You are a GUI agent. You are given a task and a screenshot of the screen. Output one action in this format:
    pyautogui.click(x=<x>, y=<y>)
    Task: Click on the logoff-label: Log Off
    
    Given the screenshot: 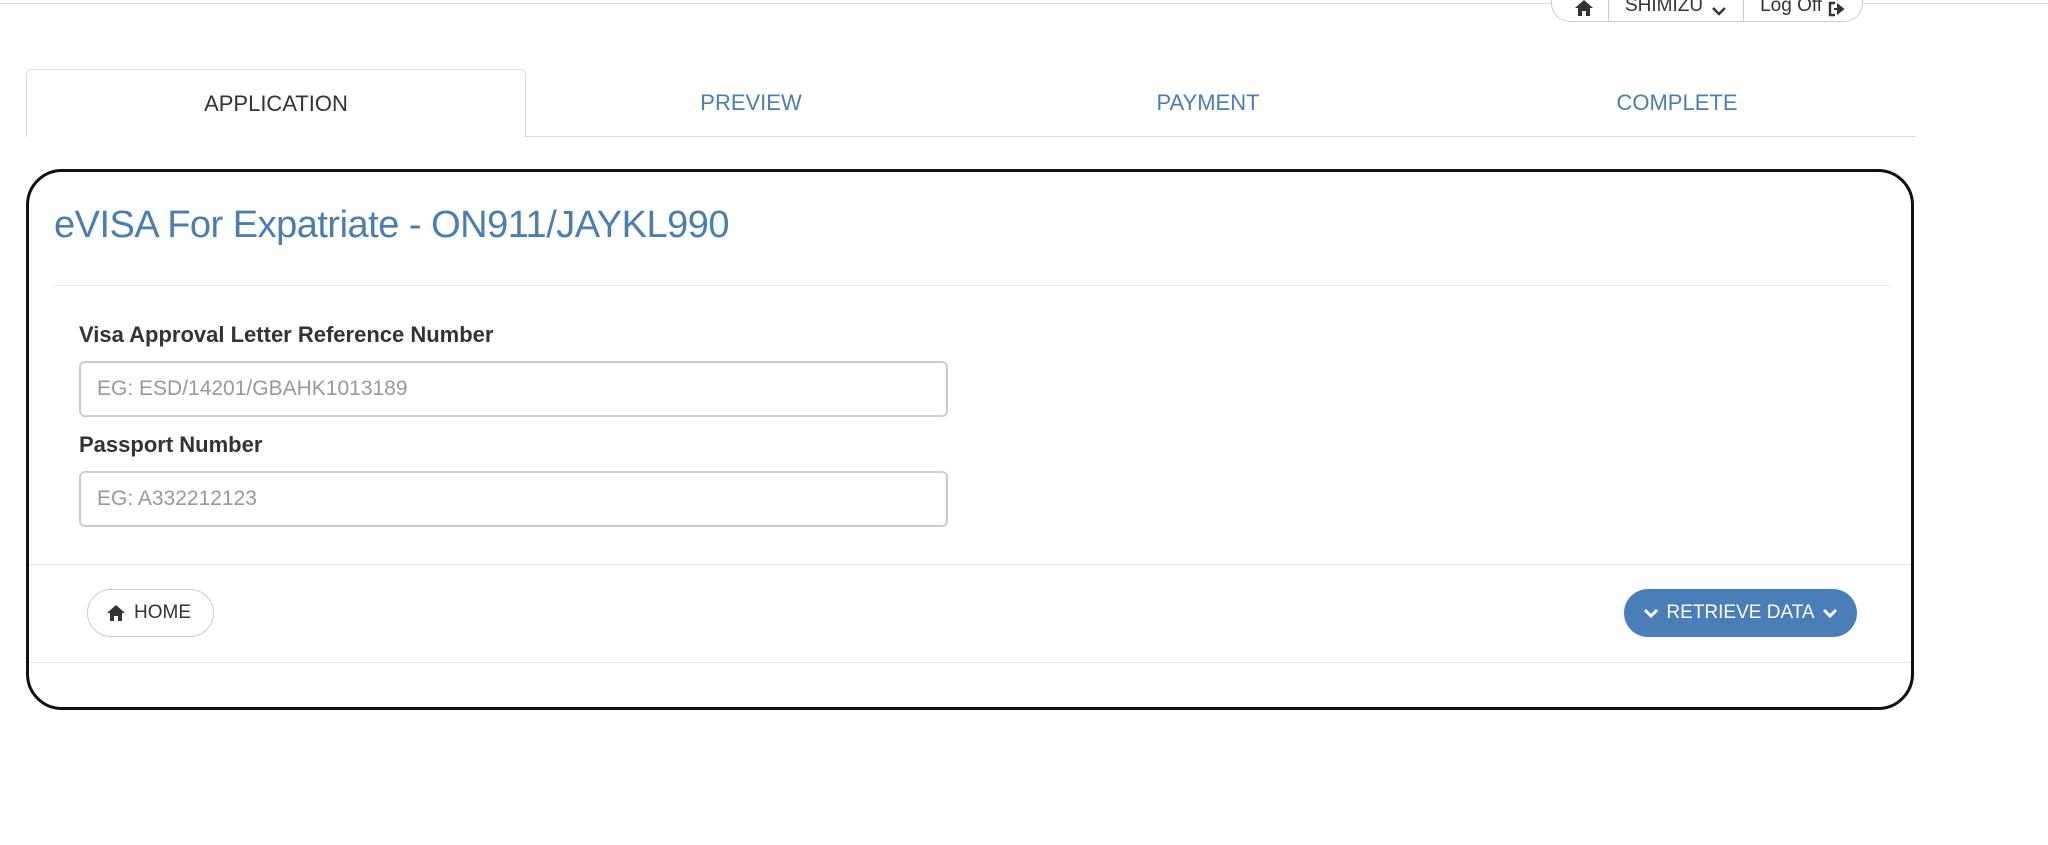 What is the action you would take?
    pyautogui.click(x=1791, y=8)
    